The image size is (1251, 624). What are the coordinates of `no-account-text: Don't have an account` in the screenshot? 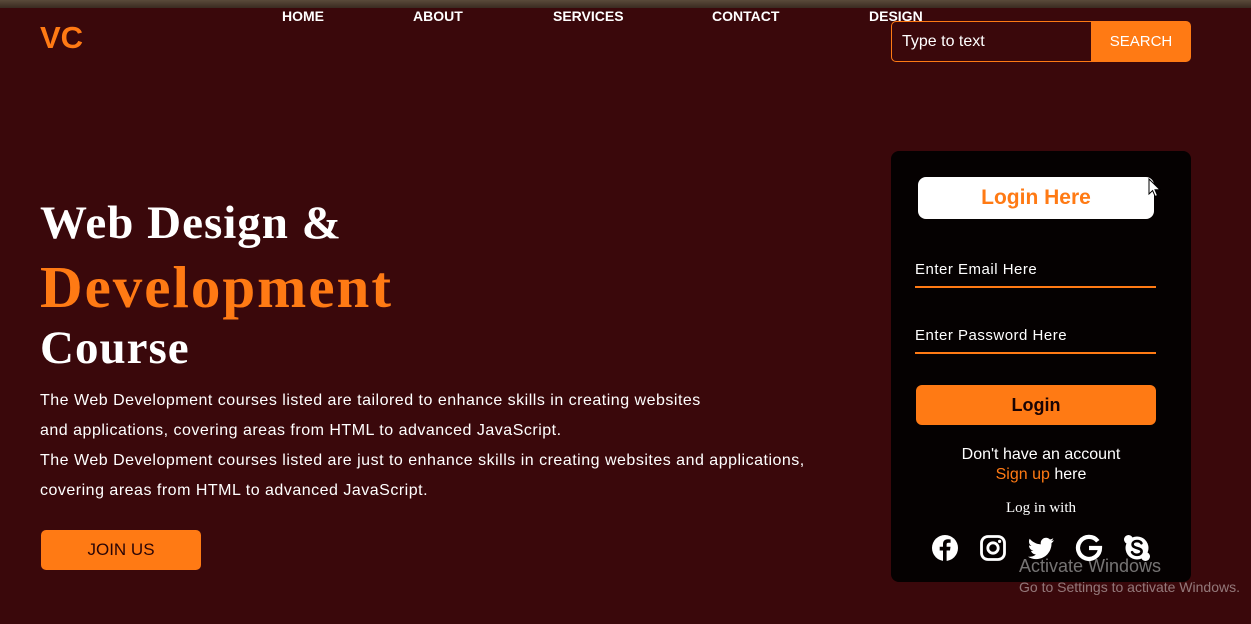 It's located at (1041, 454).